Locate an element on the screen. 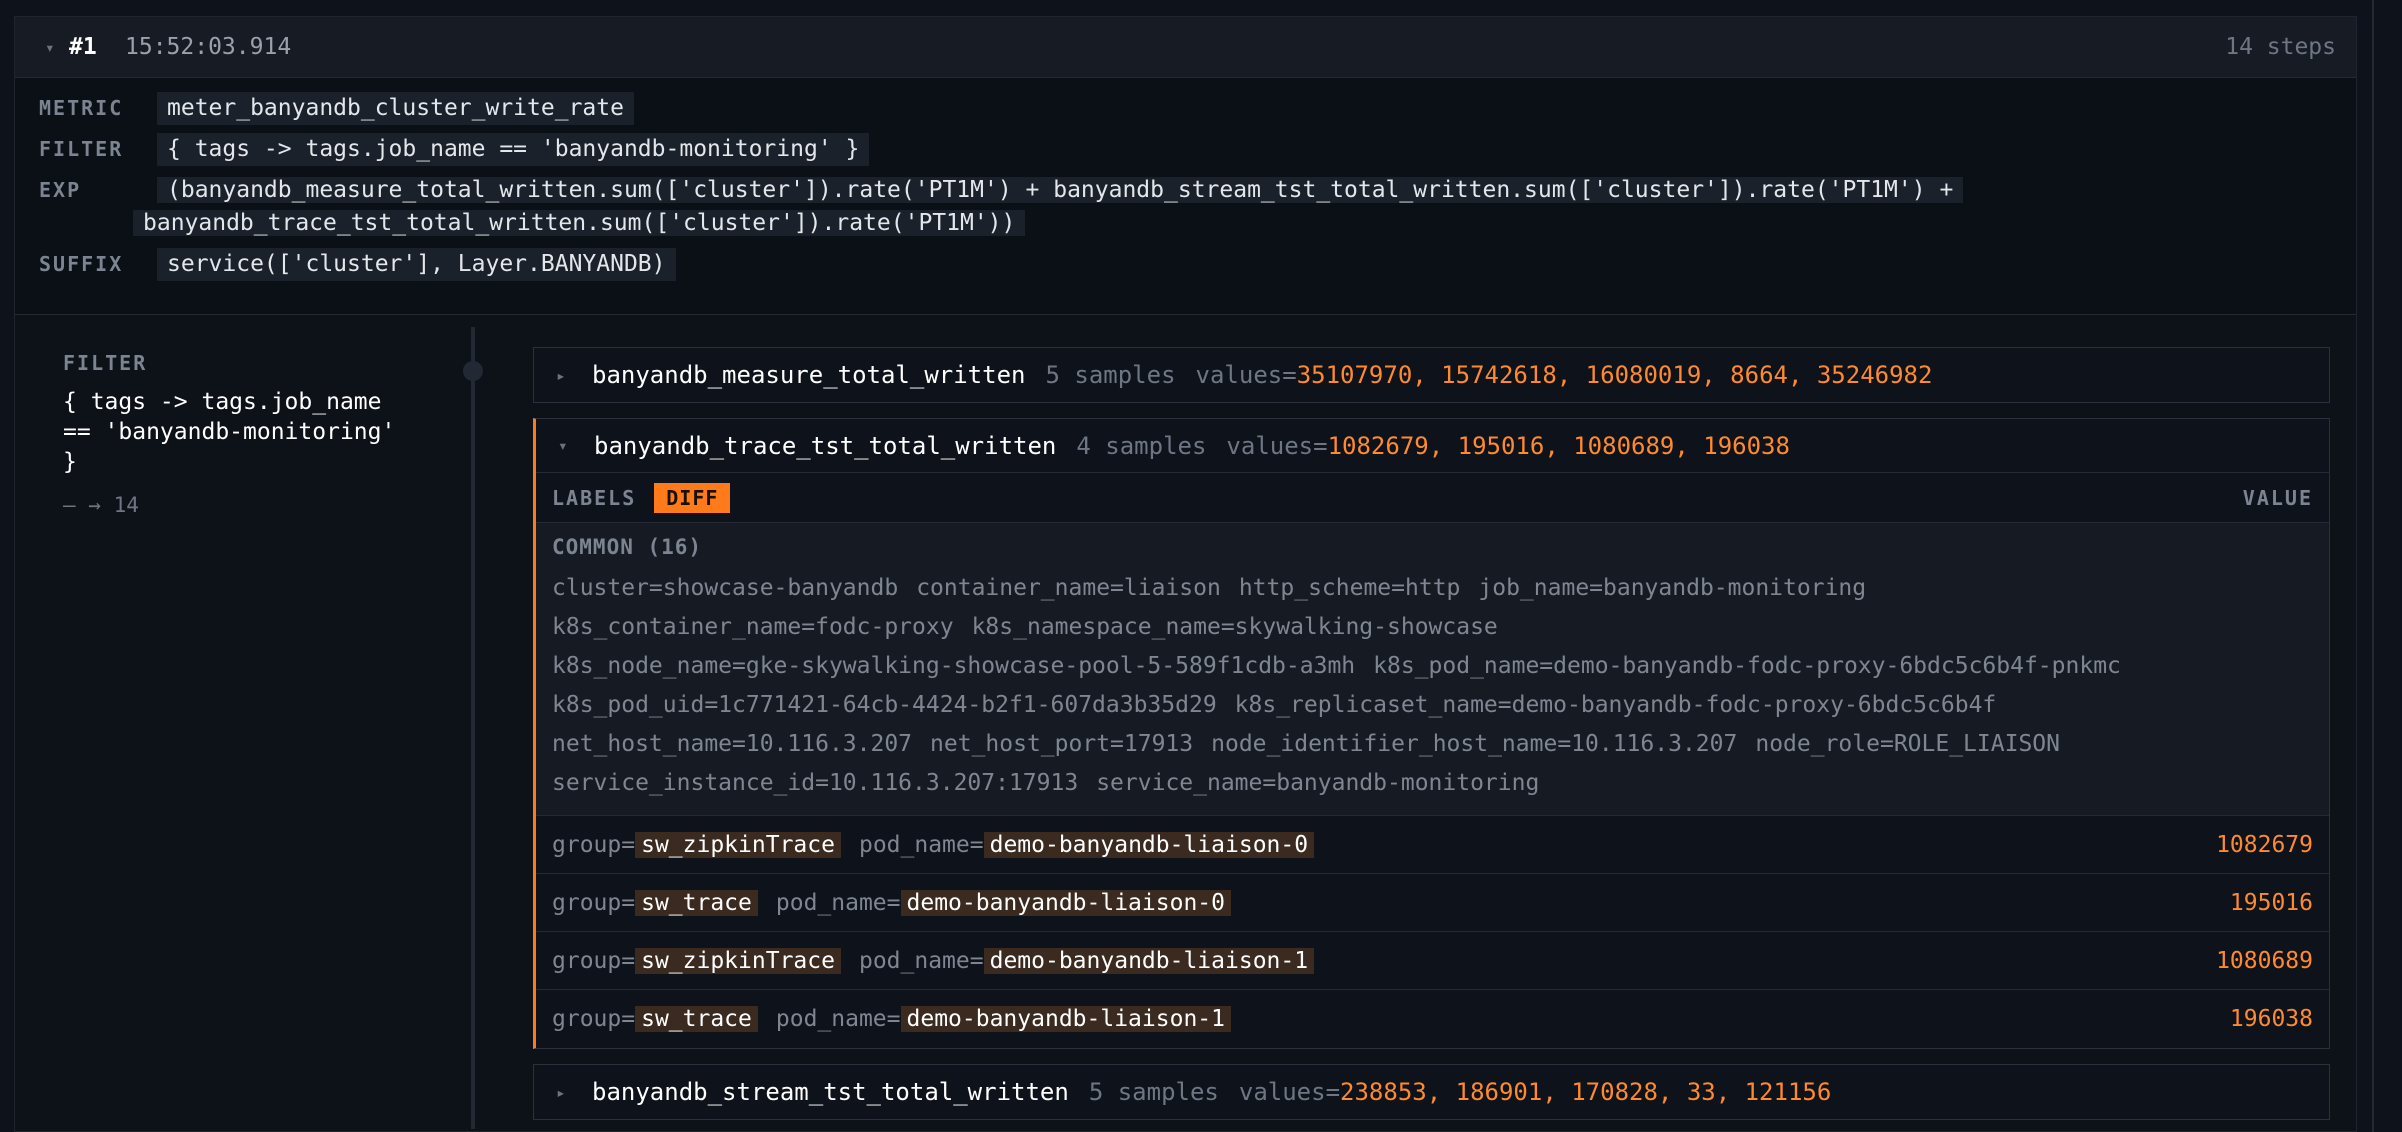 The width and height of the screenshot is (2402, 1132). common-tag: service_name=banyandb-monitoring is located at coordinates (1318, 783).